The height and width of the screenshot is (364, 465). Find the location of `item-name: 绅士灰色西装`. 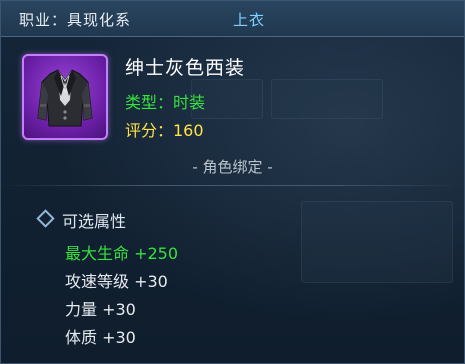

item-name: 绅士灰色西装 is located at coordinates (185, 68).